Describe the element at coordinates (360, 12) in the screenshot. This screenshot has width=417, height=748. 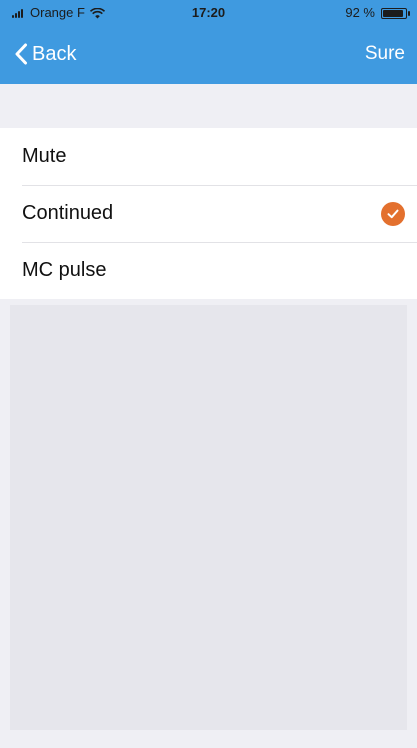
I see `battery-percent: 92 %` at that location.